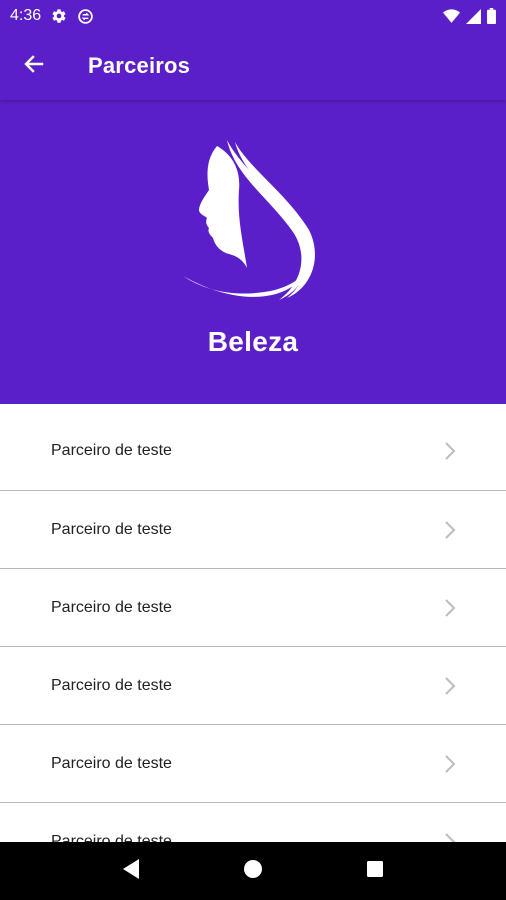  What do you see at coordinates (253, 341) in the screenshot?
I see `category-title: Beleza` at bounding box center [253, 341].